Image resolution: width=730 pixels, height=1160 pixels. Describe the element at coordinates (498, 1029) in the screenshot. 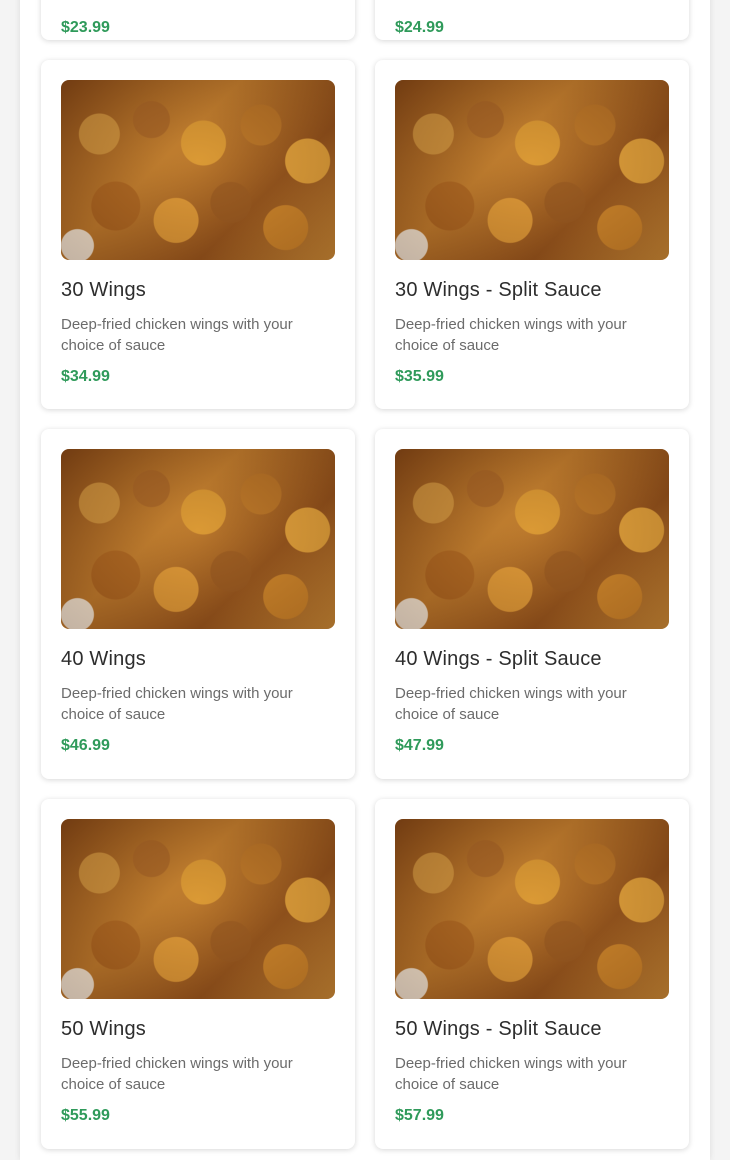

I see `item-title: 50 Wings - Split Sauce` at that location.